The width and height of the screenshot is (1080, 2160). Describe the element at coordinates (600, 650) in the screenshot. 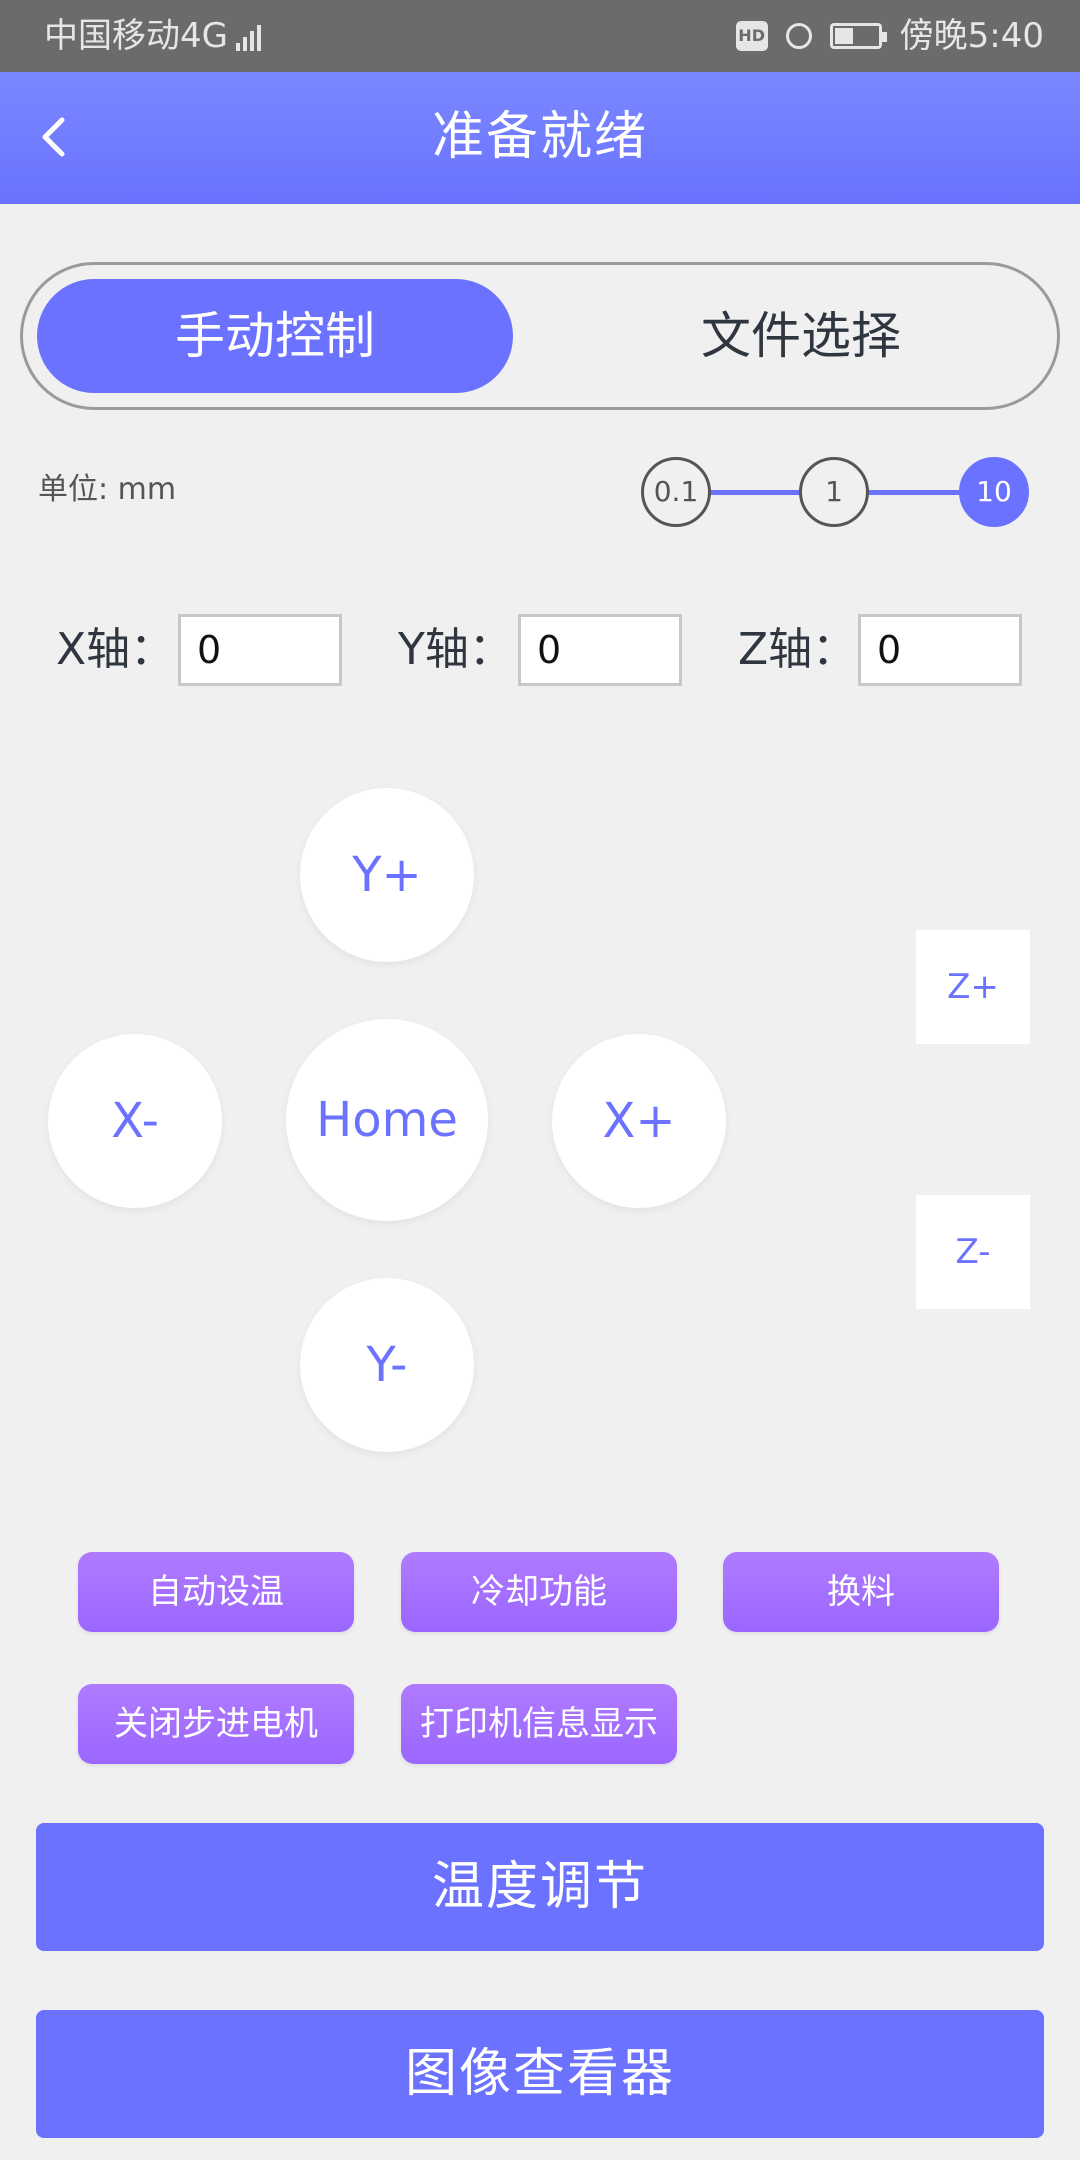

I see `y-axis-input: 0` at that location.